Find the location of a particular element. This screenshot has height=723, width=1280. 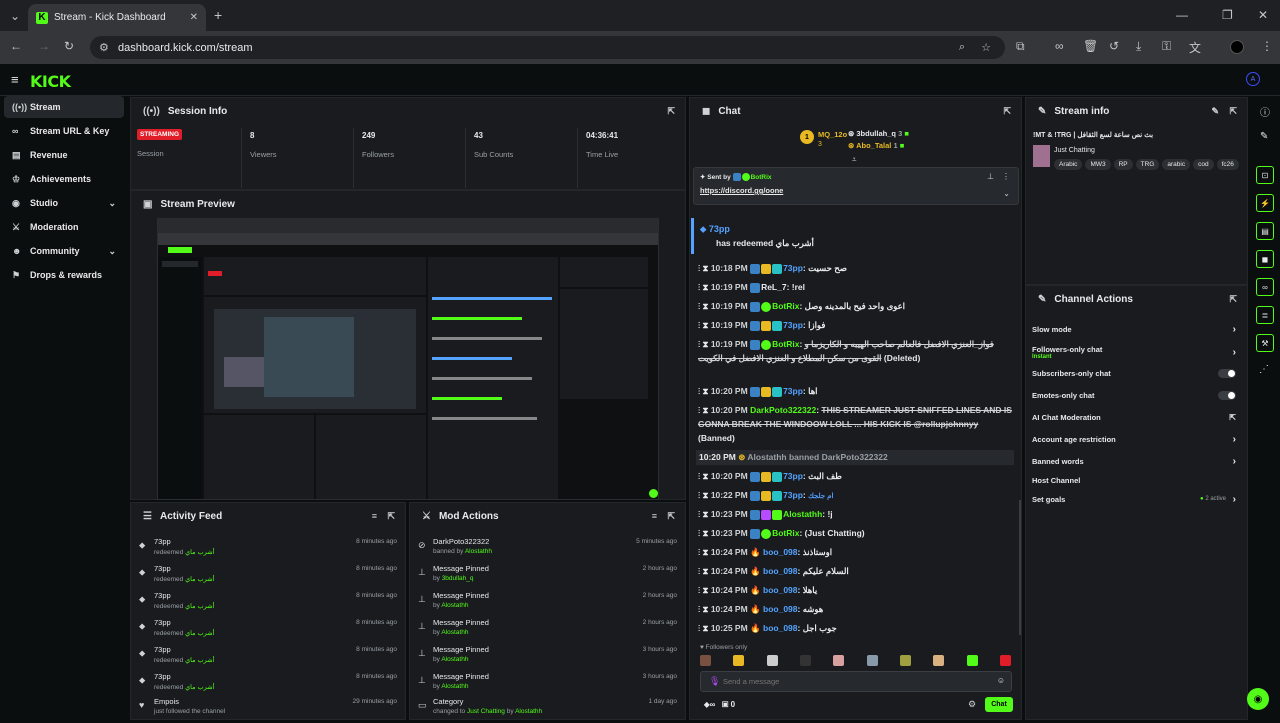

sidebar-item-drops: ⚑ Drops & rewards is located at coordinates (64, 275).